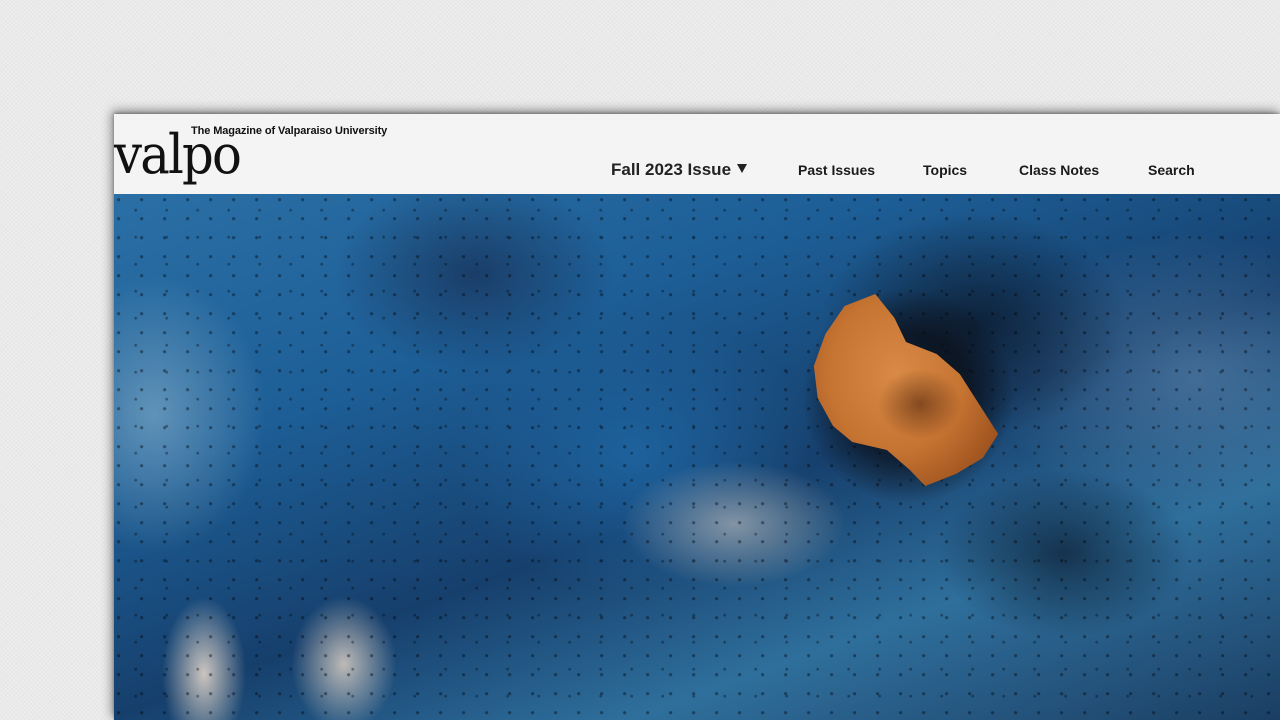  Describe the element at coordinates (742, 168) in the screenshot. I see `caret-down-icon` at that location.